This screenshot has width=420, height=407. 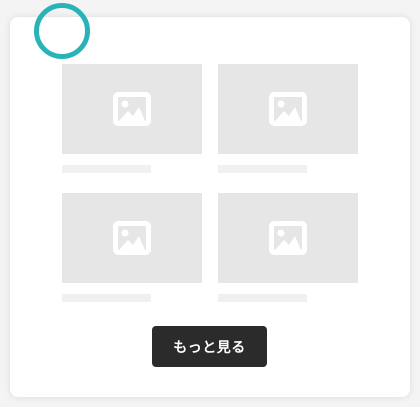 What do you see at coordinates (209, 346) in the screenshot?
I see `more-button: もっと見る` at bounding box center [209, 346].